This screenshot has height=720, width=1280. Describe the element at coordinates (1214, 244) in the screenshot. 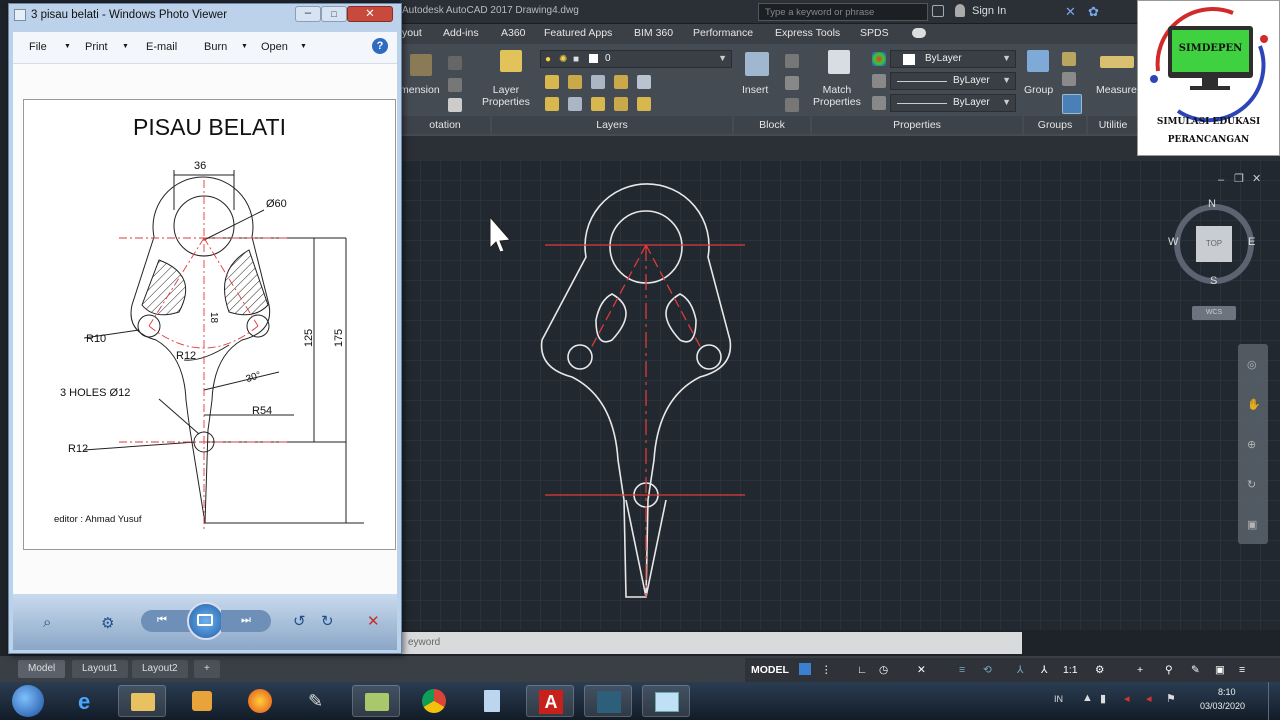

I see `viewcube-top-face: TOP` at that location.